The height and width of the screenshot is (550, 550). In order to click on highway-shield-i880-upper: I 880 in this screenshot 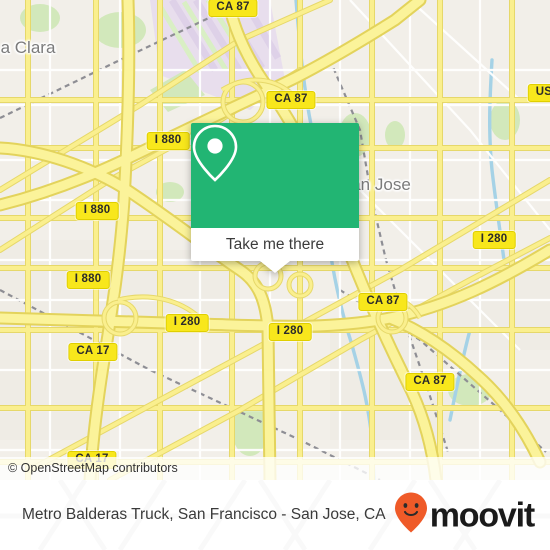, I will do `click(168, 141)`.